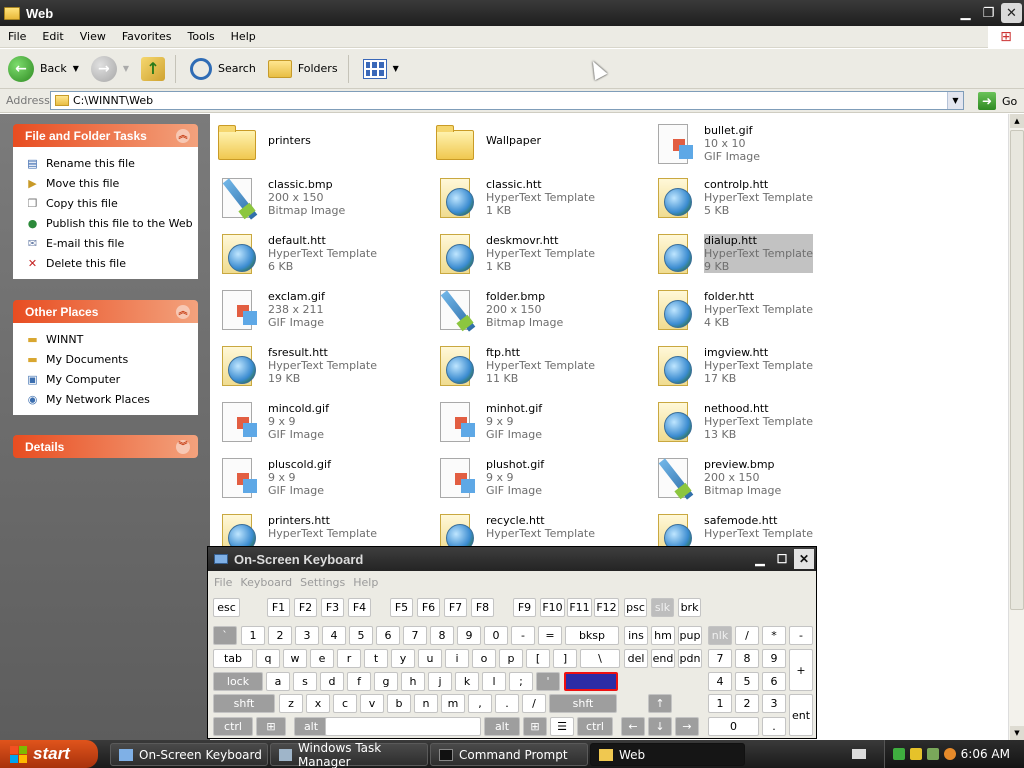  Describe the element at coordinates (233, 658) in the screenshot. I see `osk-key: tab` at that location.